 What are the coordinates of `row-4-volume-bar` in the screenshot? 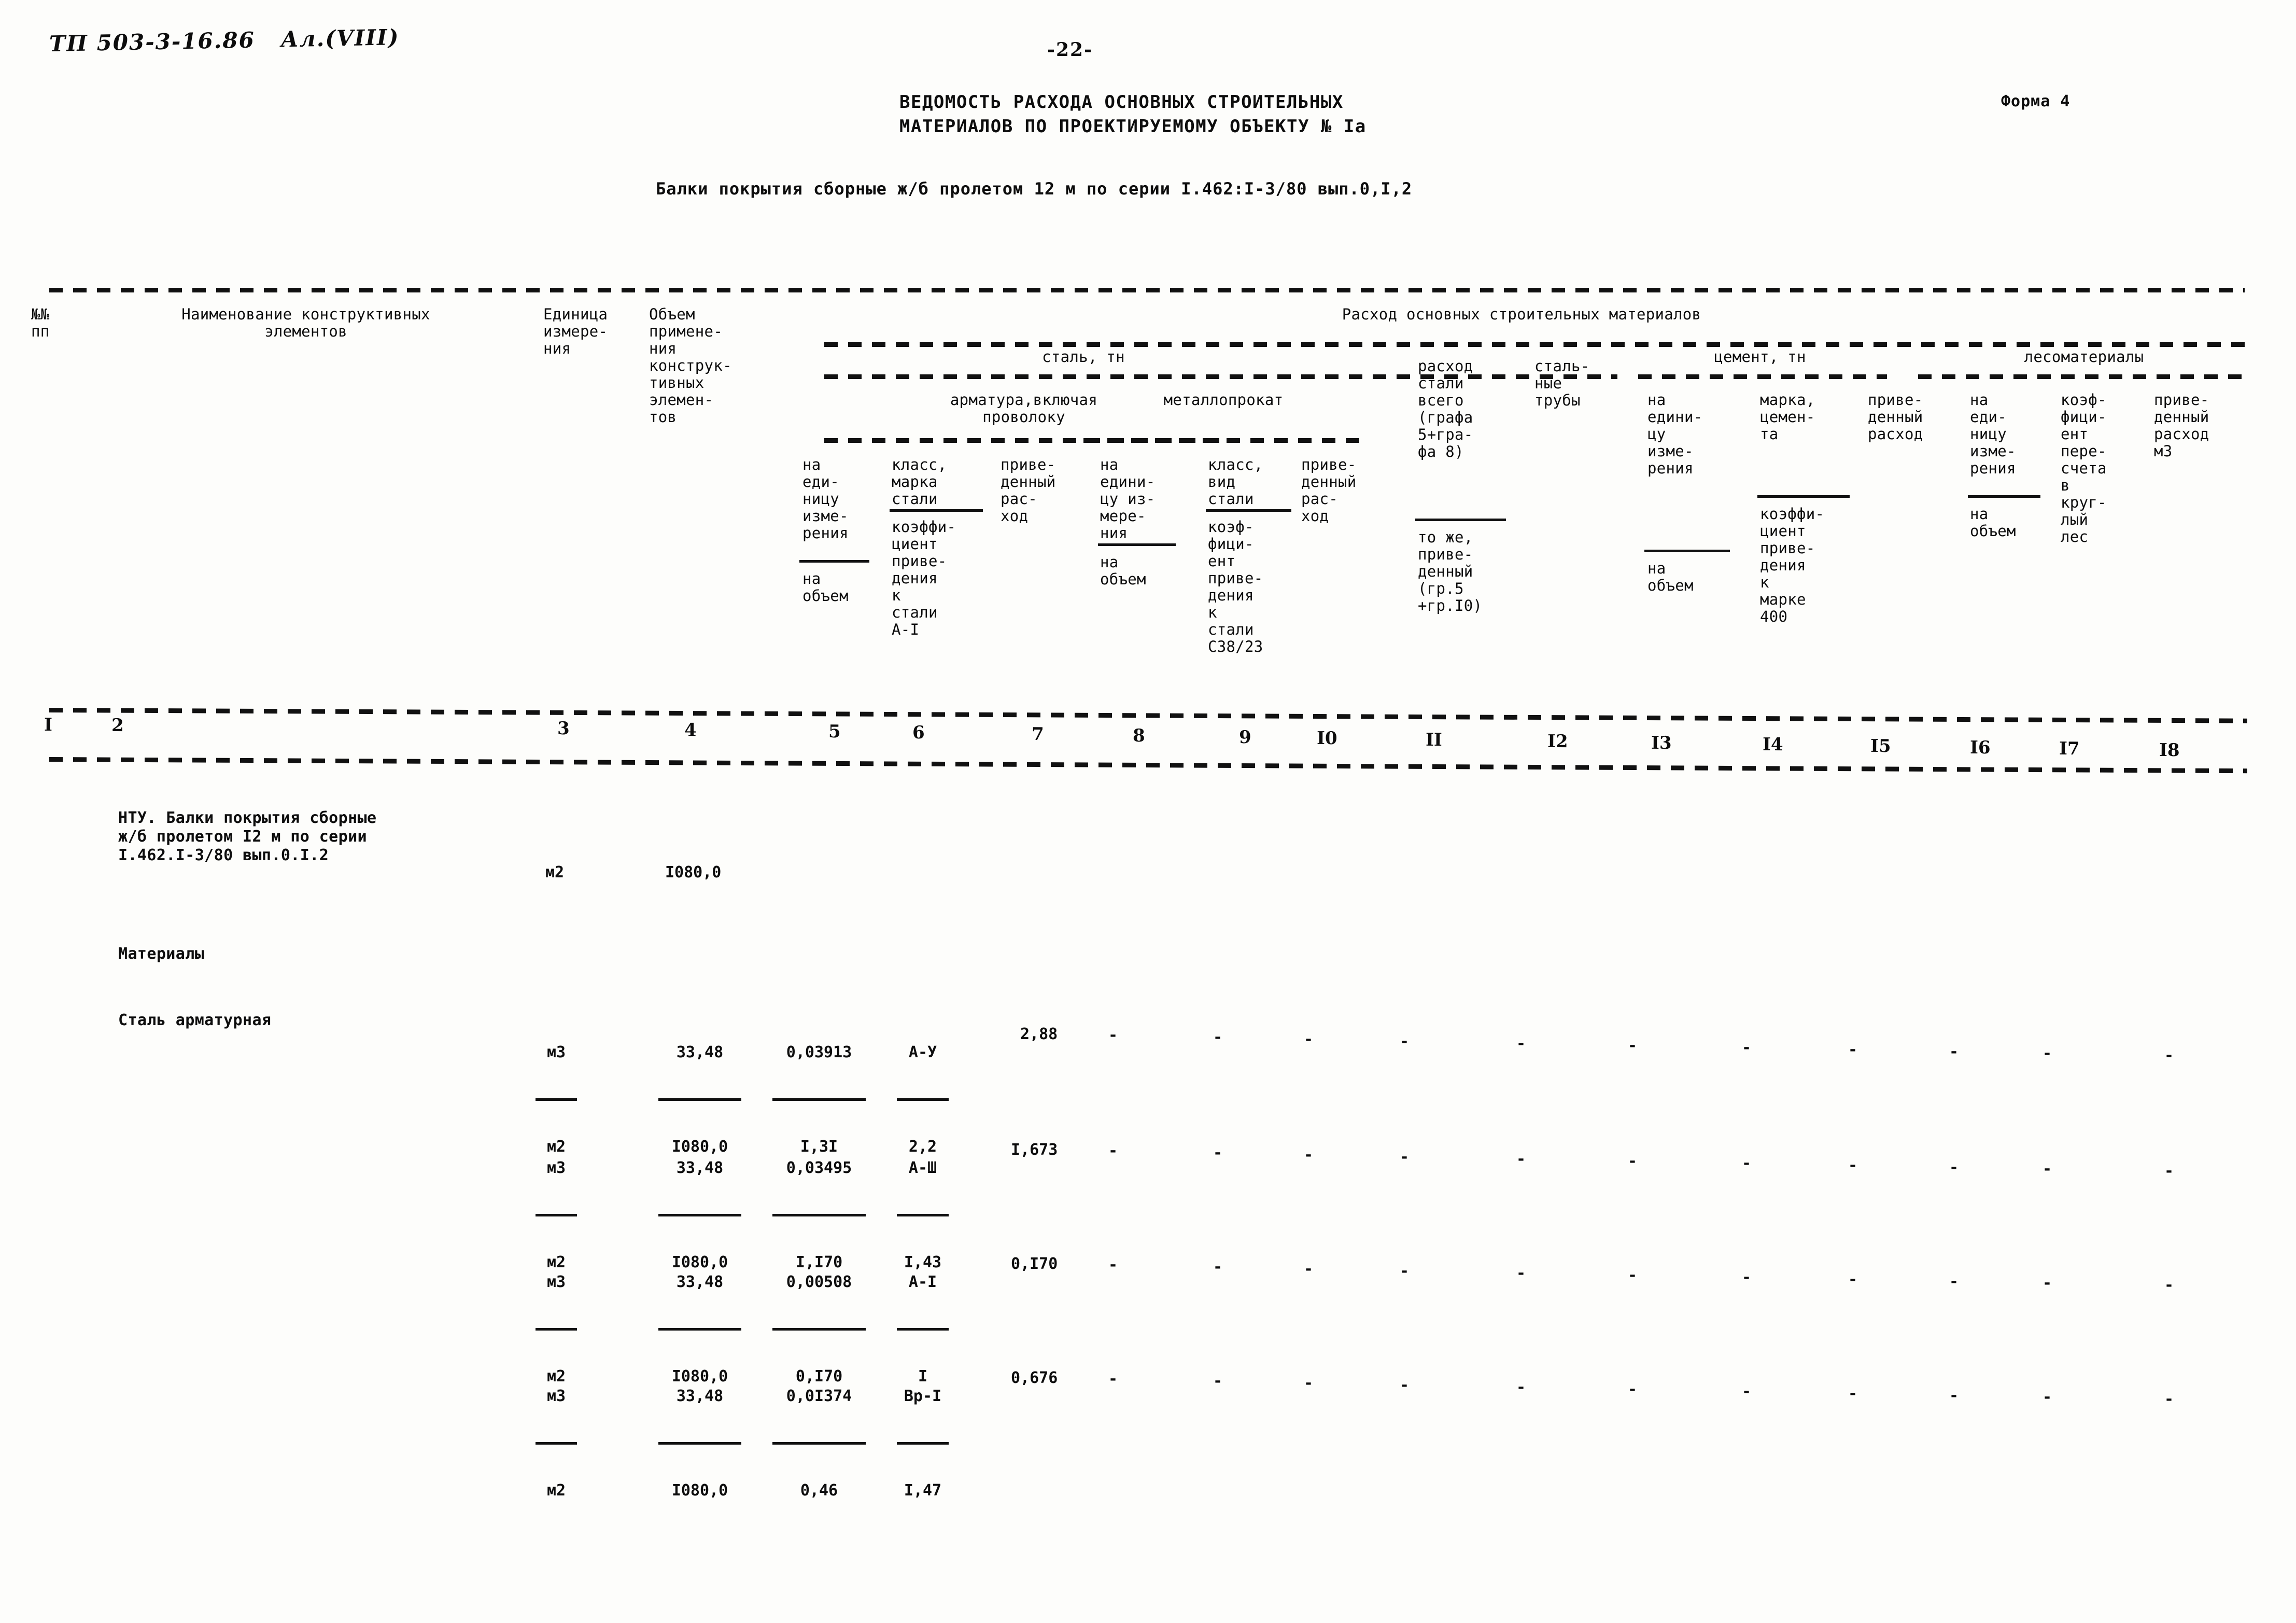 It's located at (699, 1443).